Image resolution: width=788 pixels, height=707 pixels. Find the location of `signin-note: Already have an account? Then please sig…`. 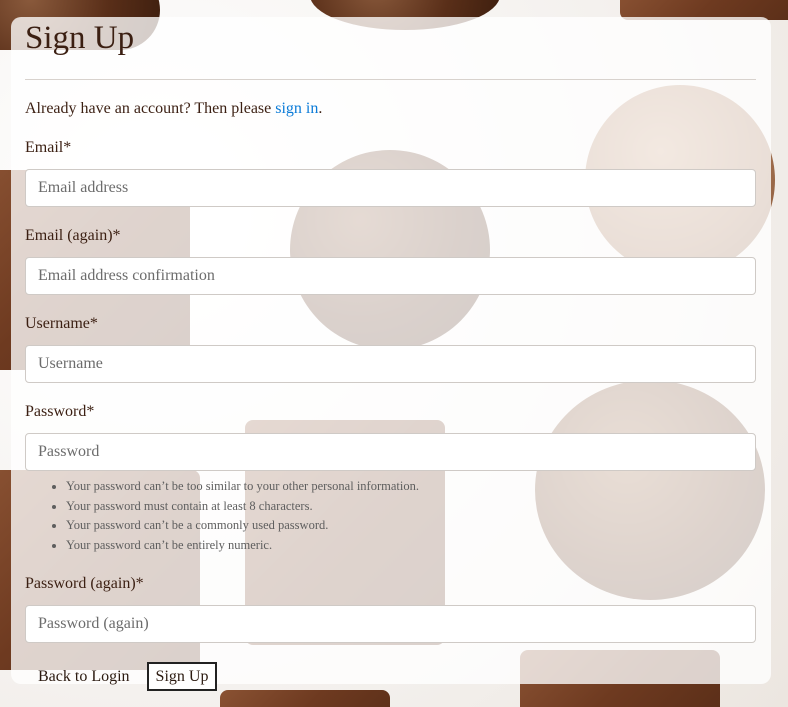

signin-note: Already have an account? Then please sig… is located at coordinates (390, 109).